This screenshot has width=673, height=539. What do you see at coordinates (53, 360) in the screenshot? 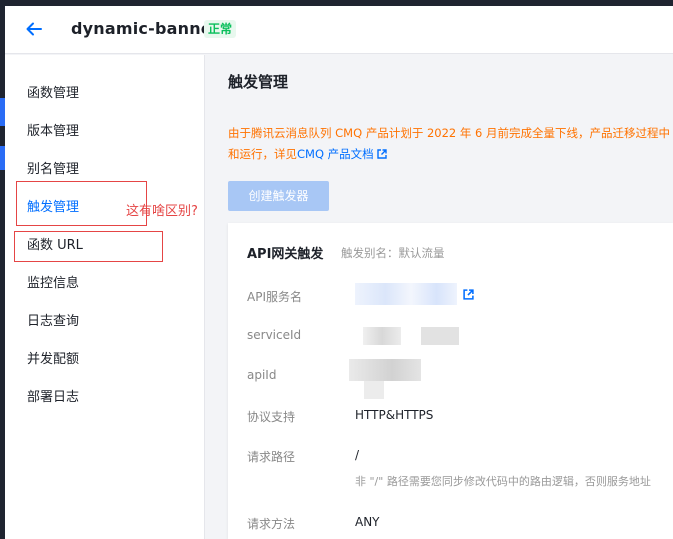
I see `sidebar-item-concurrency-quota: 并发配额` at bounding box center [53, 360].